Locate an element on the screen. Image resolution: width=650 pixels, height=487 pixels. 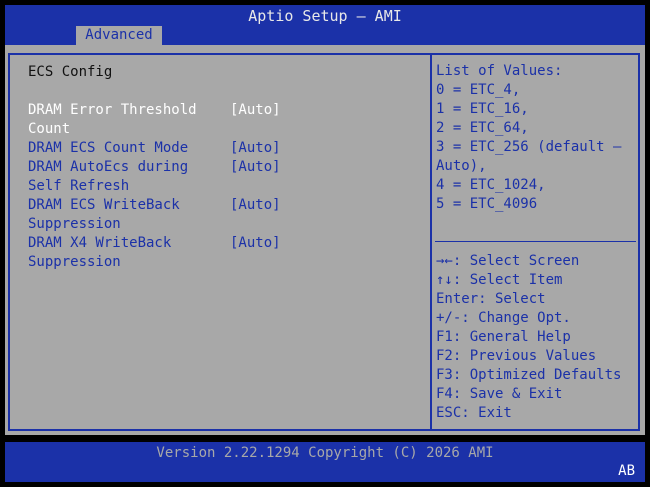
setting-label: DRAM X4 WriteBack Suppression is located at coordinates (100, 252).